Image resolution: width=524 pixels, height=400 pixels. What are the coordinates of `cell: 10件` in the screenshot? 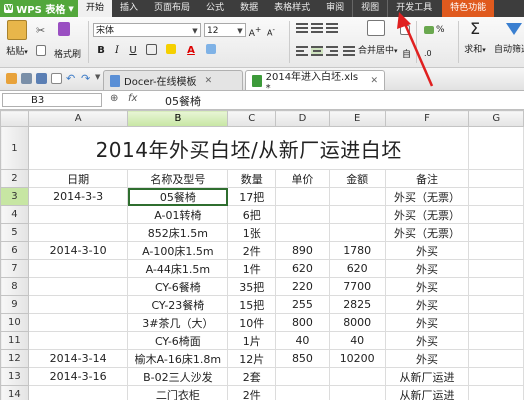 It's located at (252, 322).